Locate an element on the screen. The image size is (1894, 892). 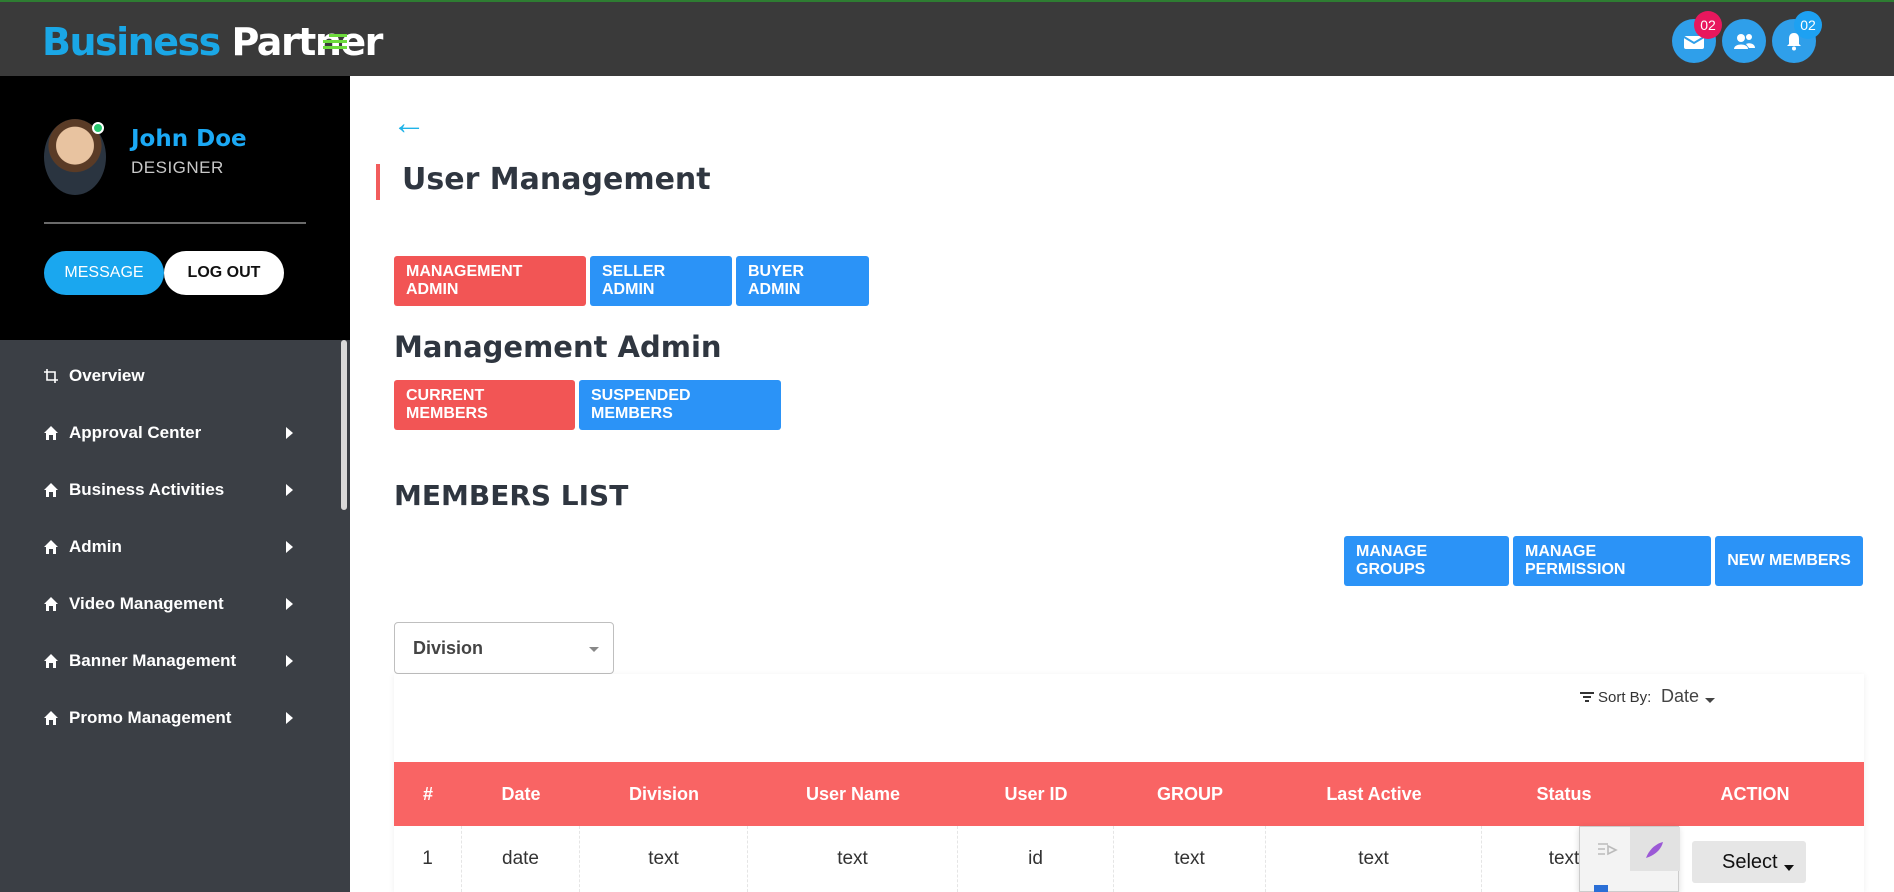
sidebar-item-video-management: Video Management is located at coordinates (170, 604).